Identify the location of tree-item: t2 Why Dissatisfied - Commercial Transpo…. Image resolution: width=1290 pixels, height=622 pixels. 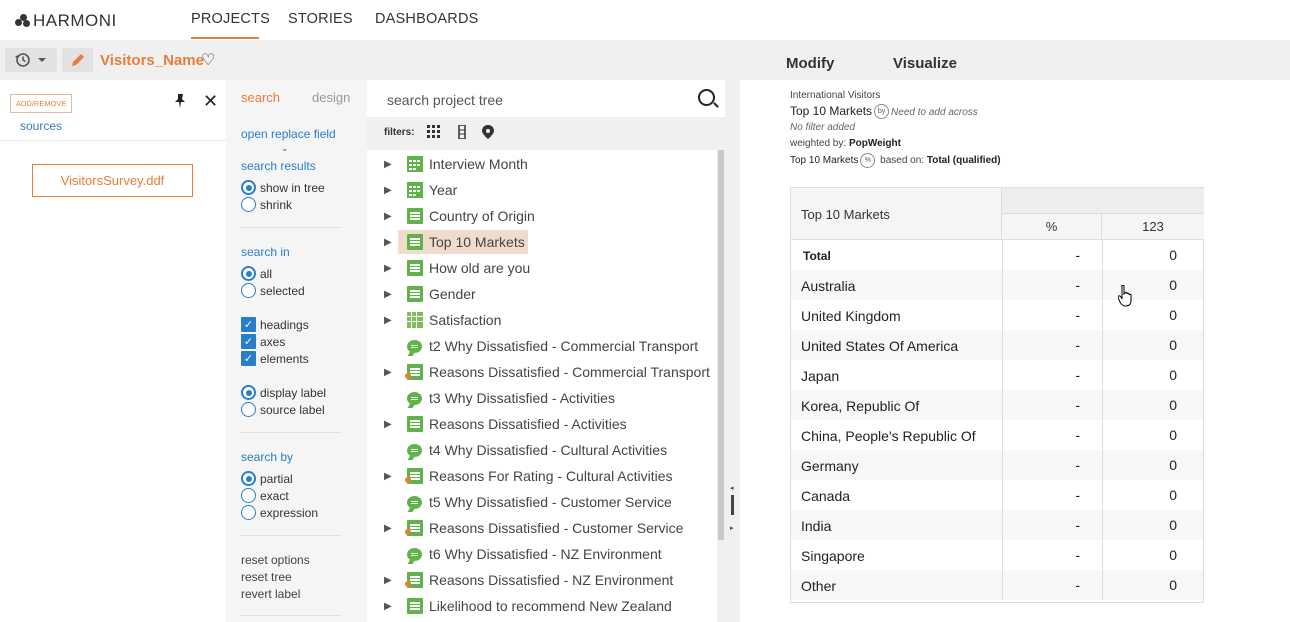
(542, 346).